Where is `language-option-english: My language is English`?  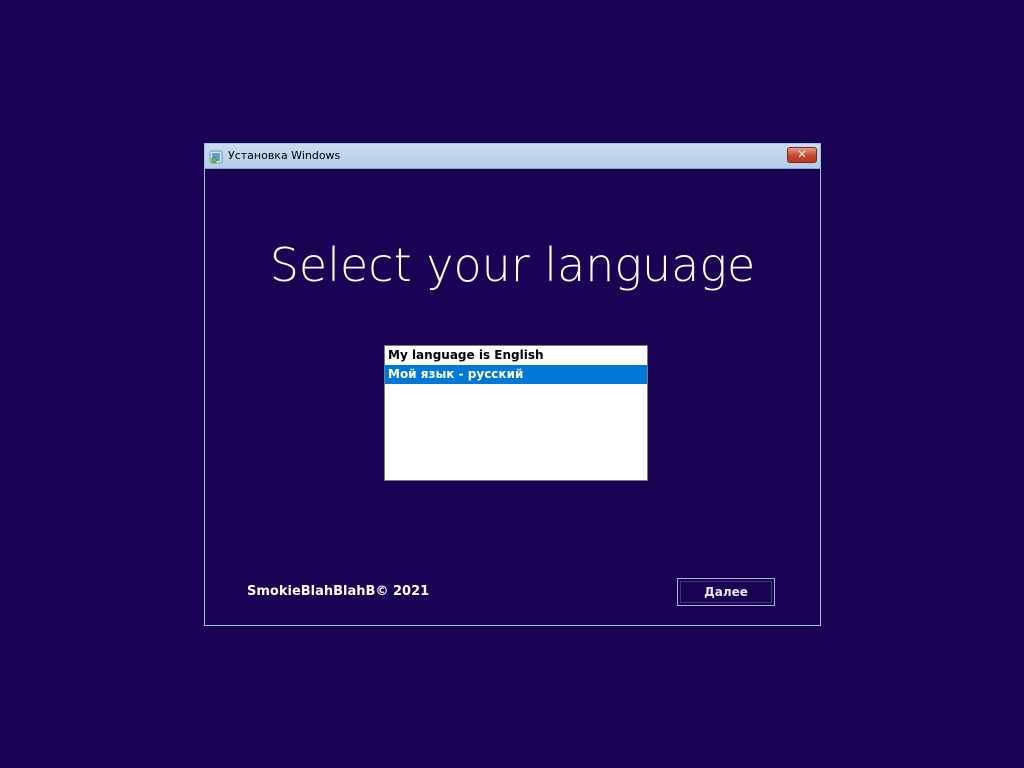 language-option-english: My language is English is located at coordinates (516, 355).